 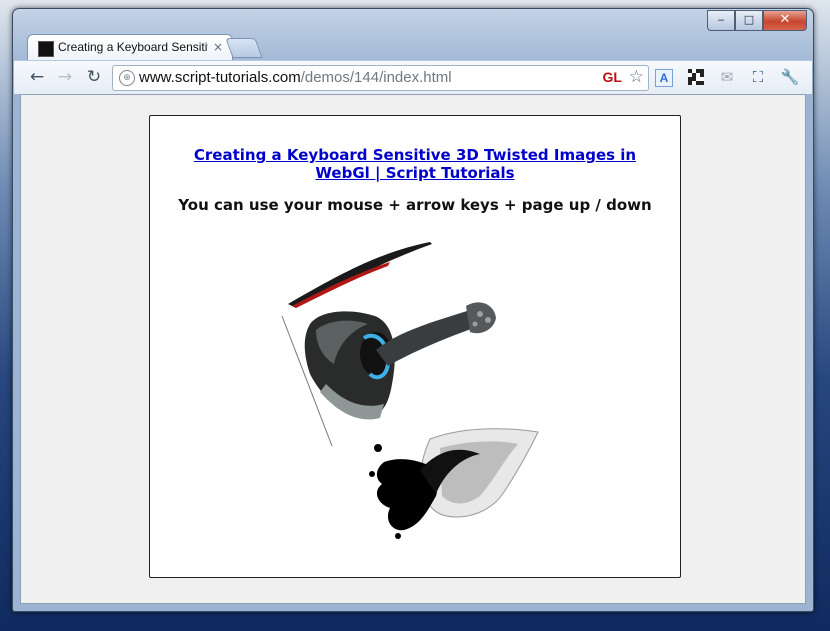 I want to click on url-host: www.script-tutorials.com, so click(x=220, y=77).